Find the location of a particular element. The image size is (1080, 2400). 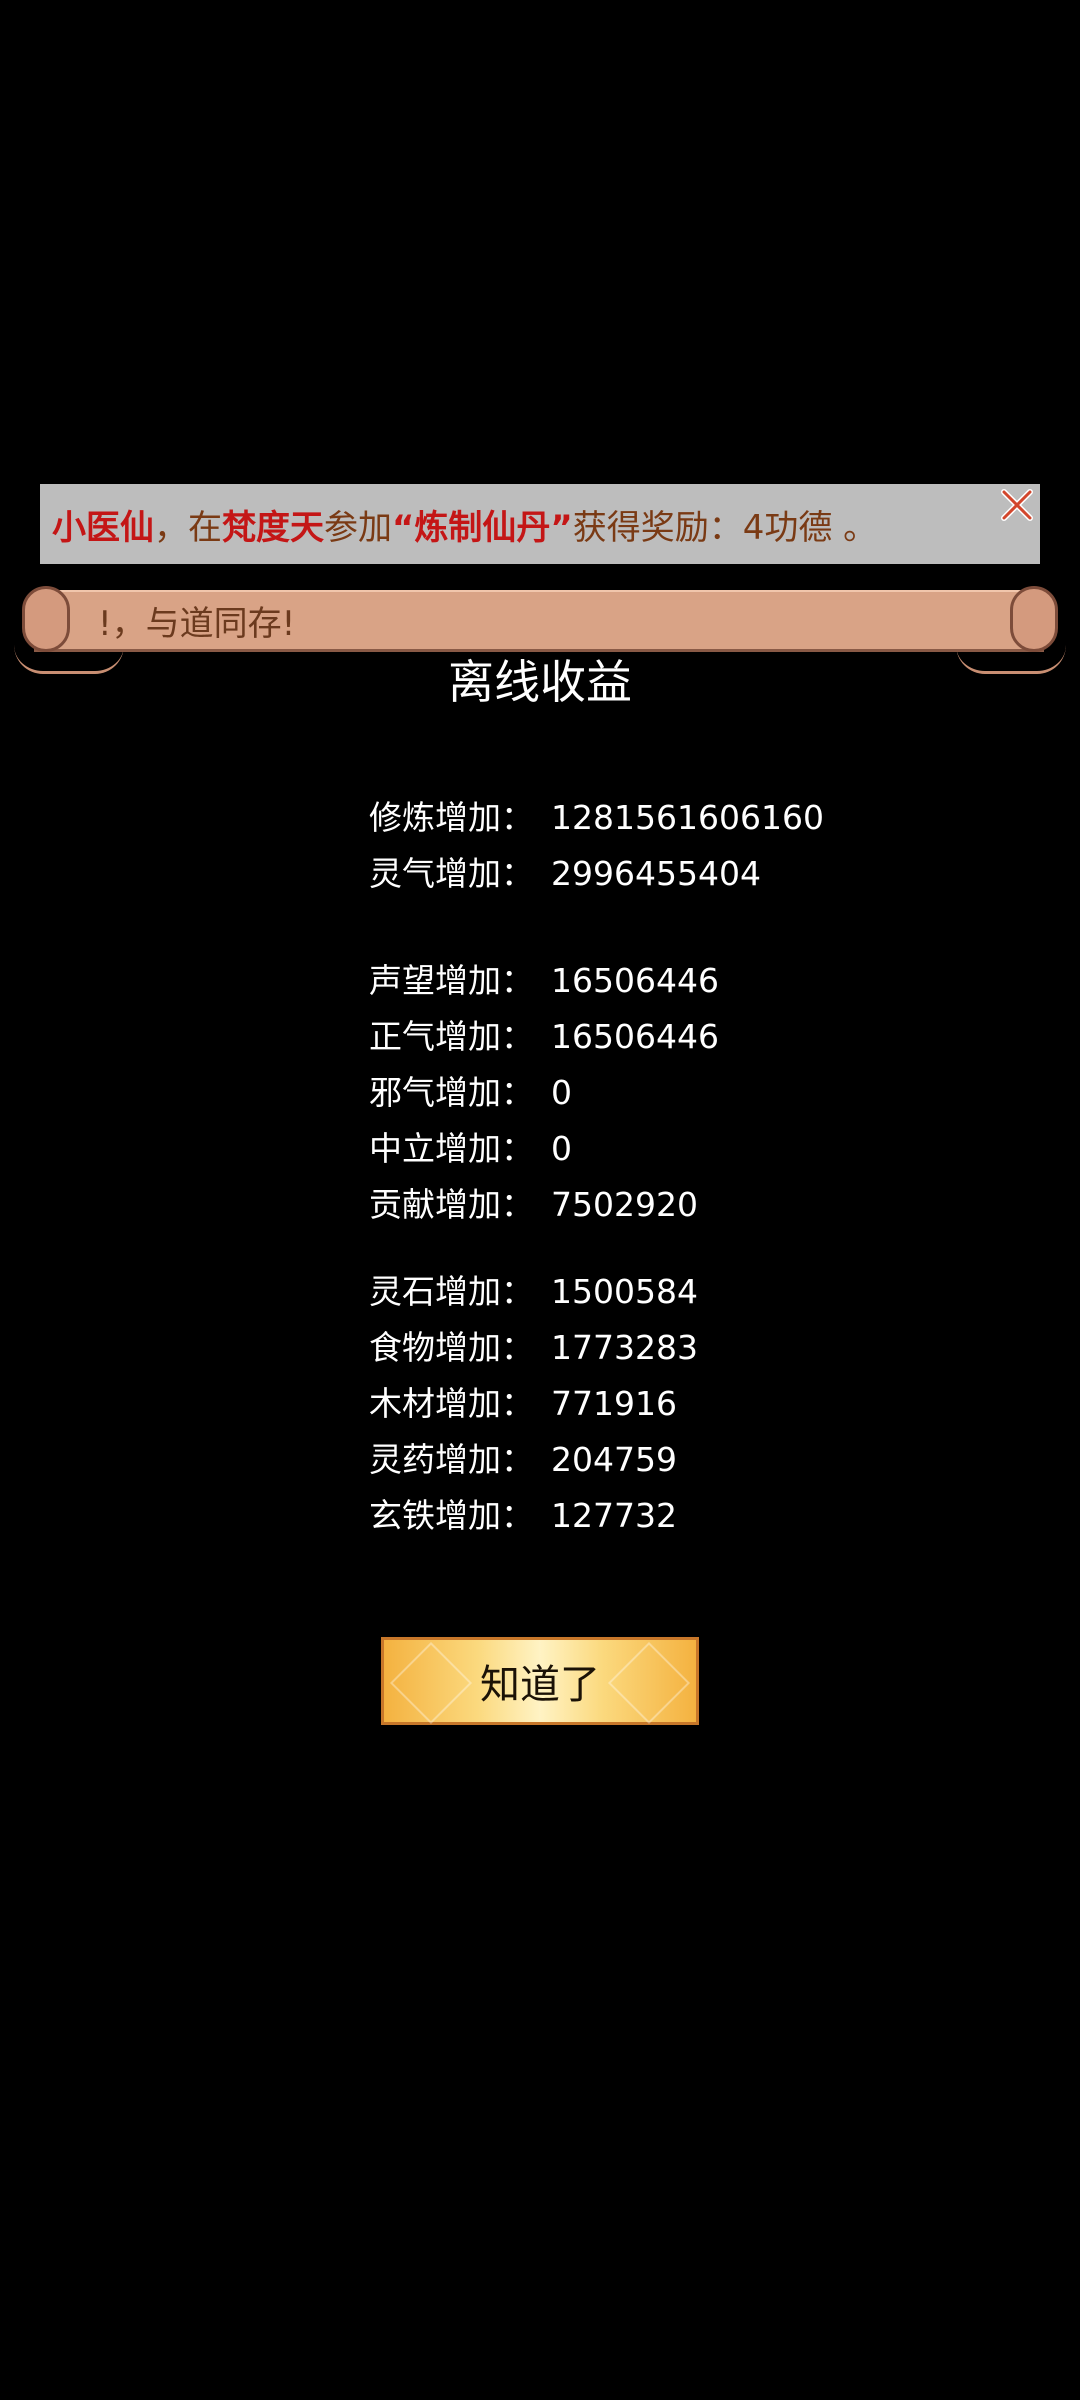

stat-row: 声望增加： 16506446 is located at coordinates (544, 981).